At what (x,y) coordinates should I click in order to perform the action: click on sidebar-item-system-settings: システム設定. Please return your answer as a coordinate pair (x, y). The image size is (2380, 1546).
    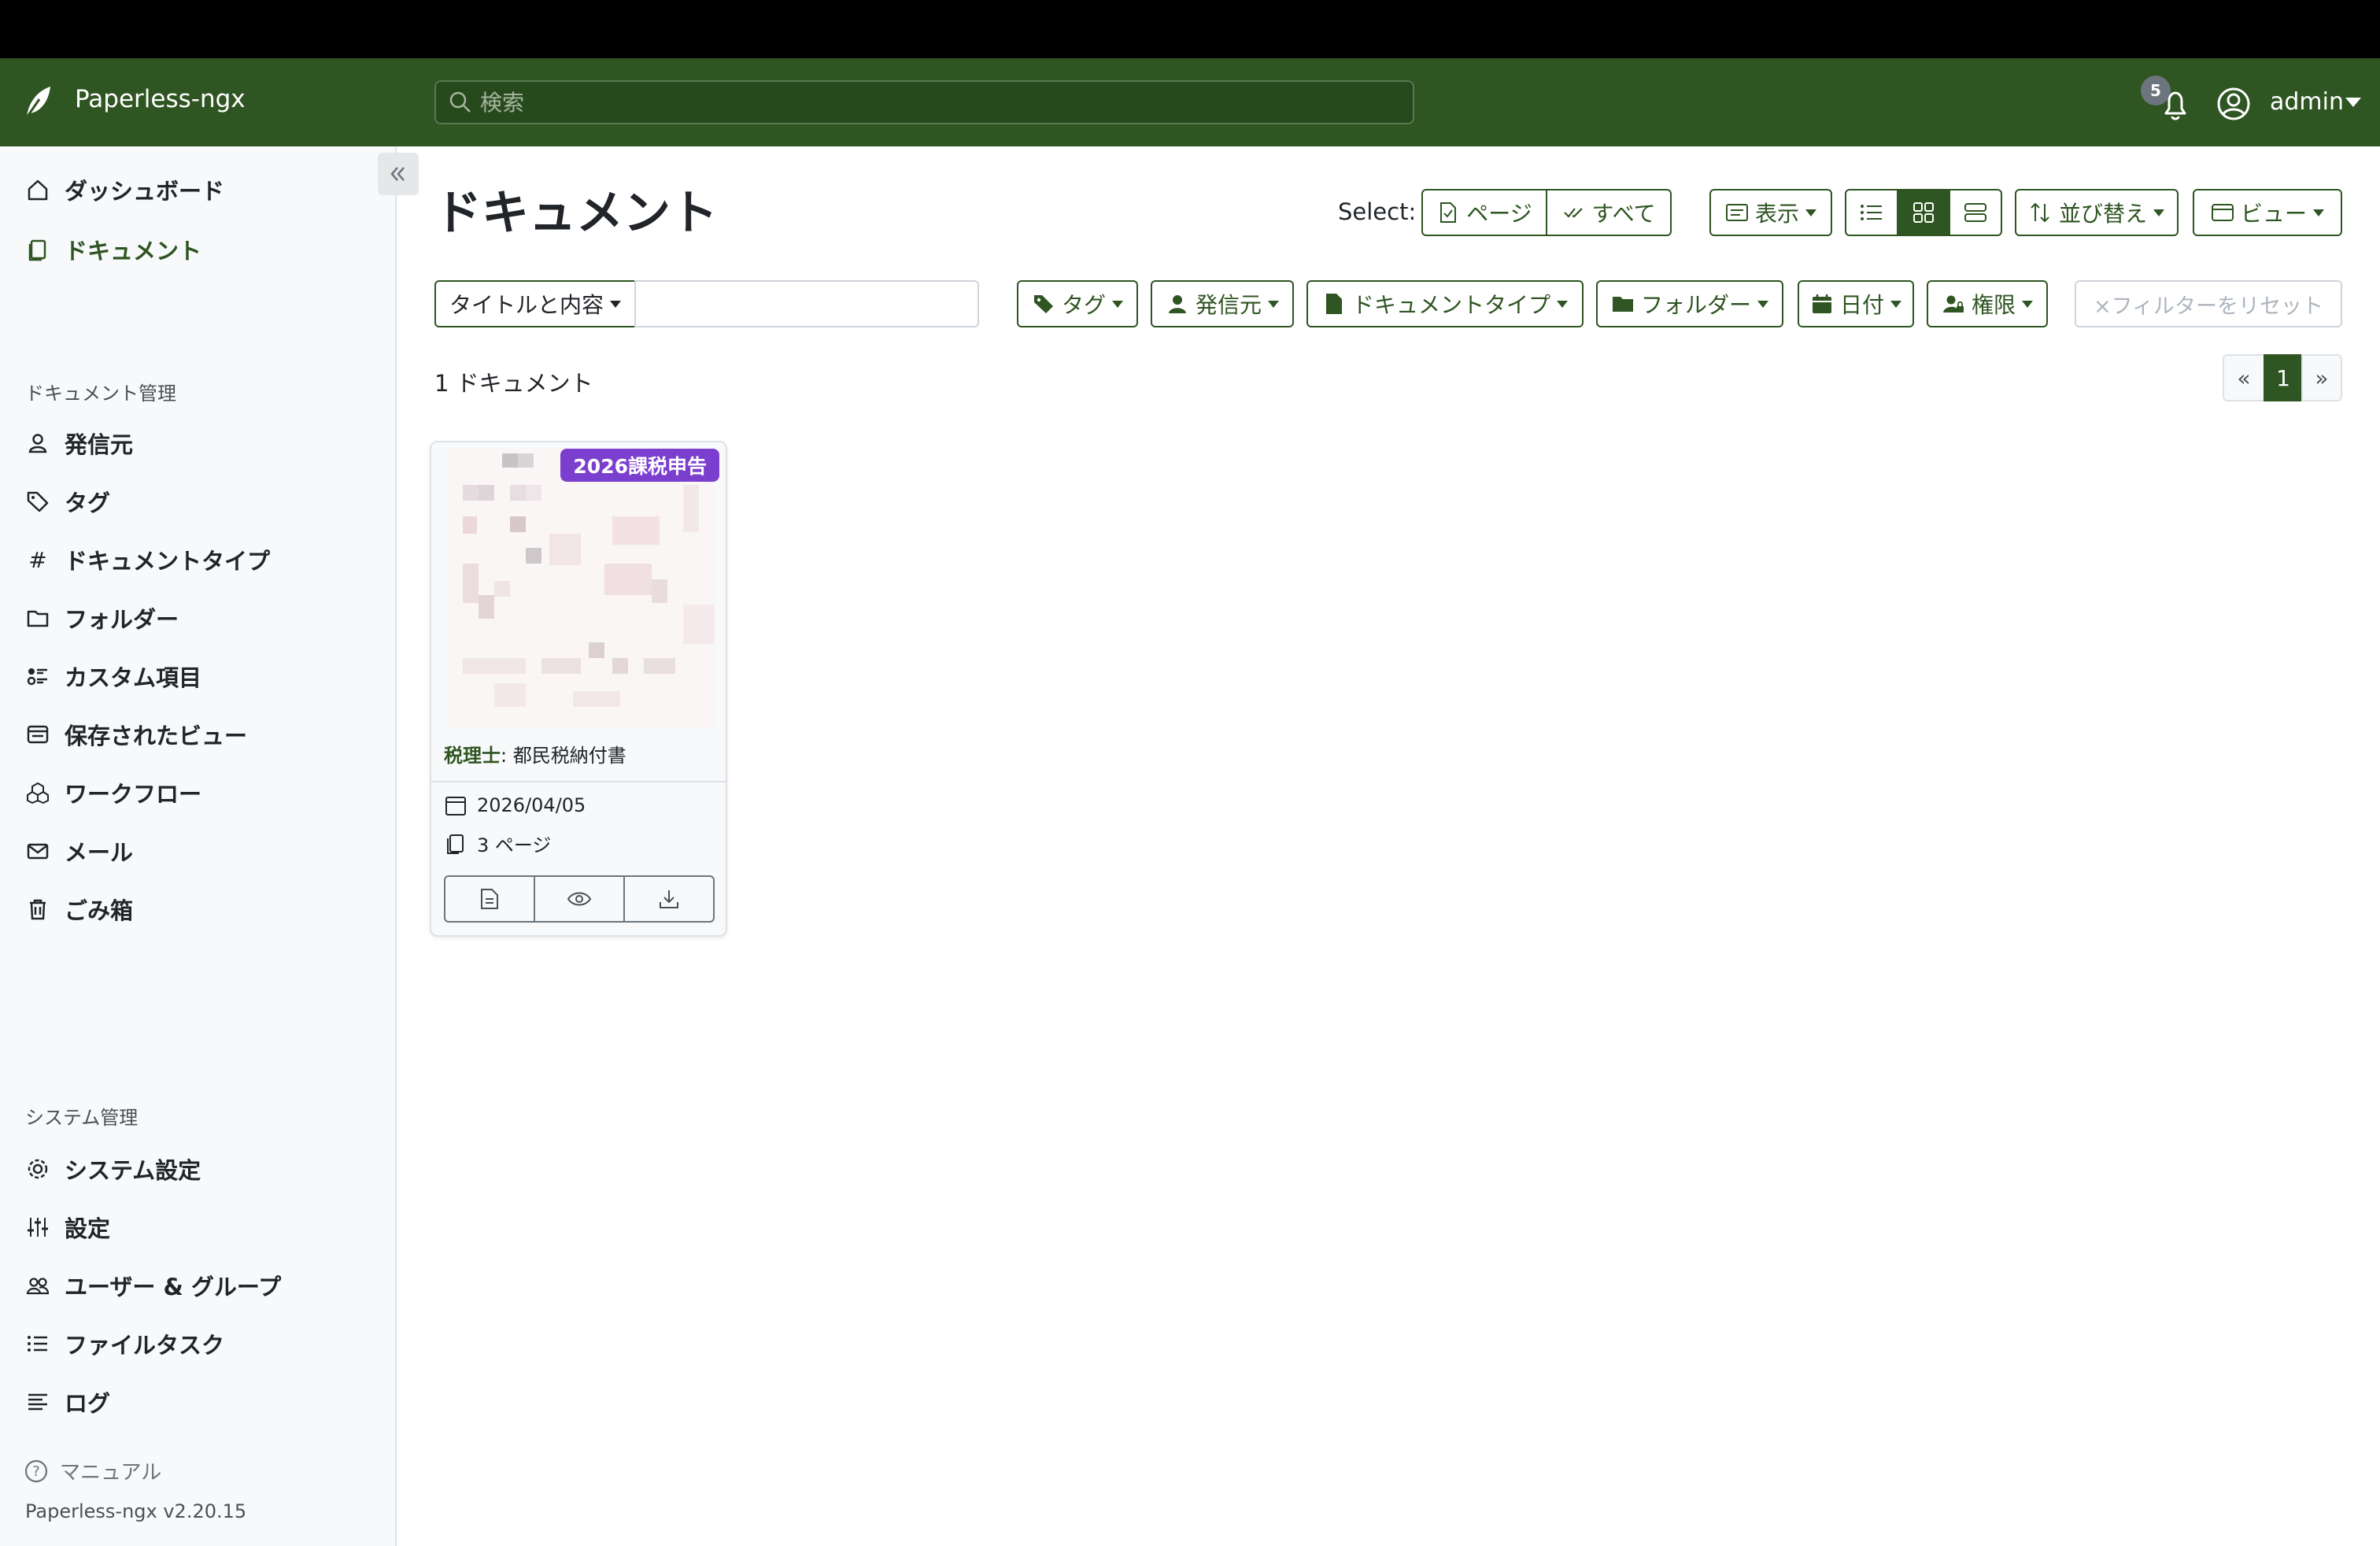
    Looking at the image, I should click on (112, 1169).